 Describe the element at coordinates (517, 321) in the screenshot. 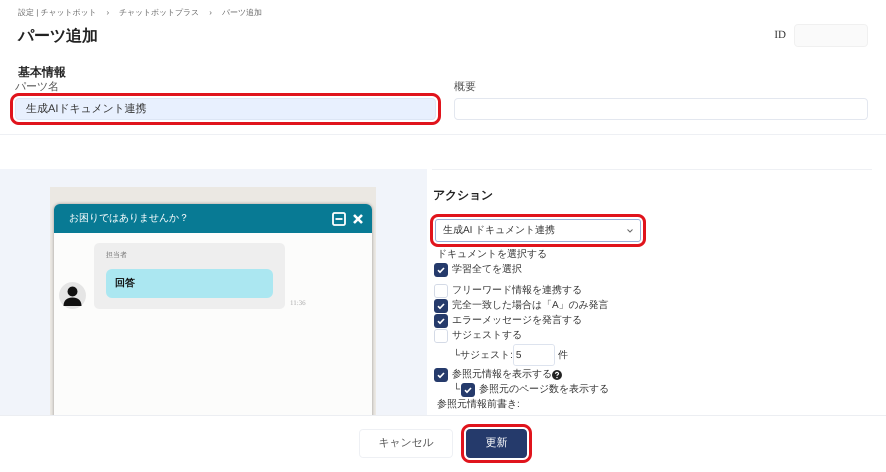

I see `checkbox-label: エラーメッセージを発言する` at that location.